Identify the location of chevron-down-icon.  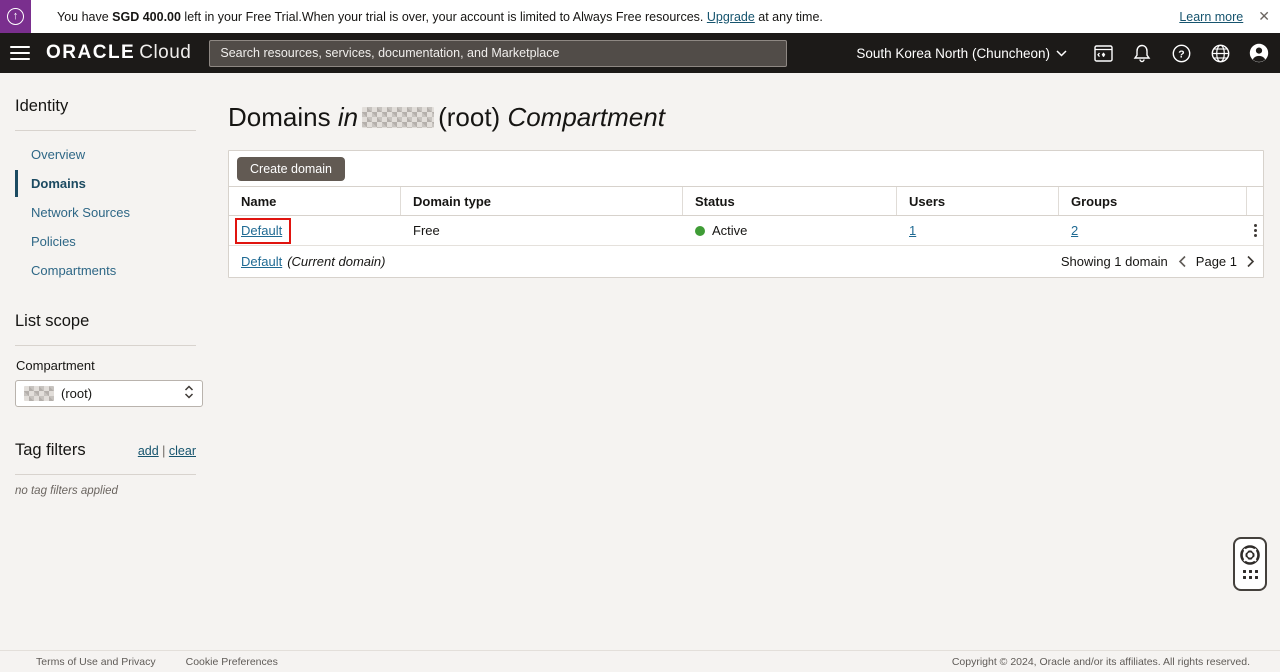
(1061, 53).